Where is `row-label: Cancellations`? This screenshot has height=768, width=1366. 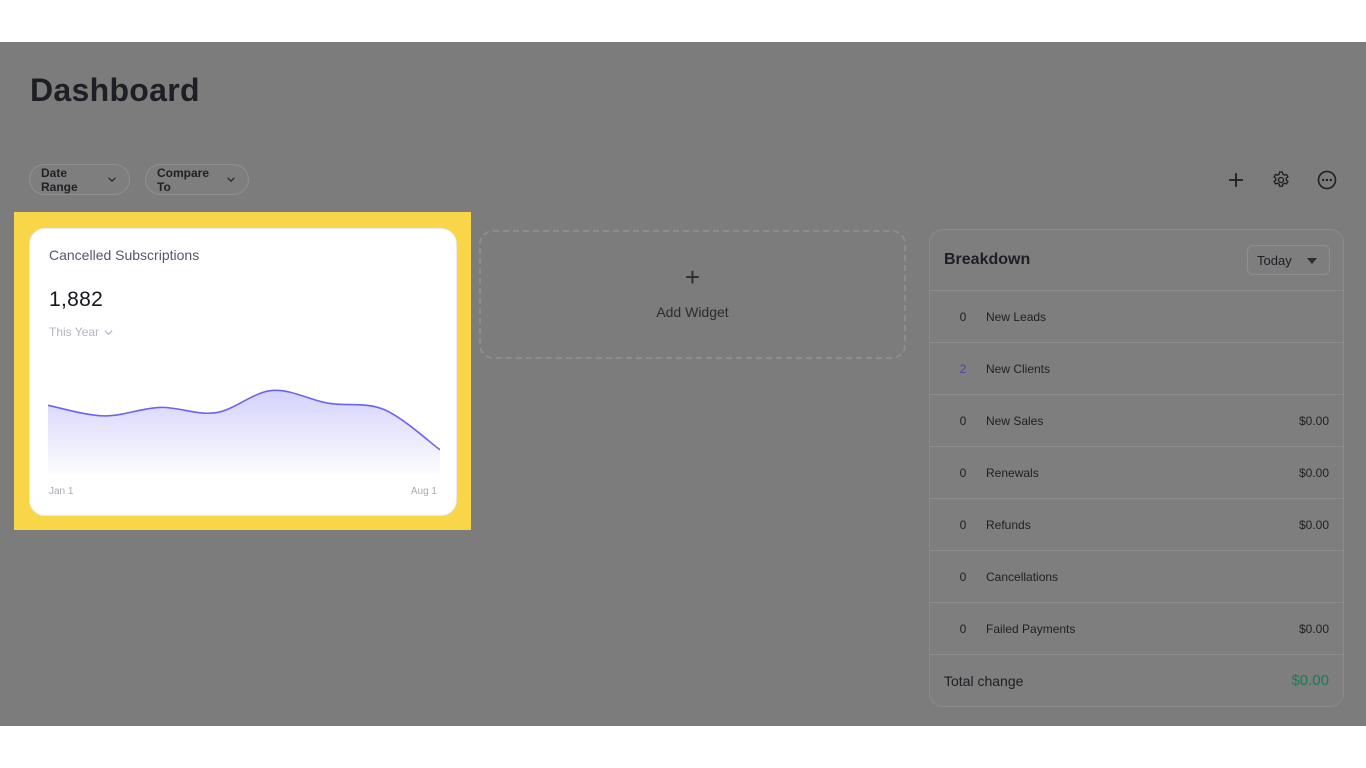
row-label: Cancellations is located at coordinates (1022, 577).